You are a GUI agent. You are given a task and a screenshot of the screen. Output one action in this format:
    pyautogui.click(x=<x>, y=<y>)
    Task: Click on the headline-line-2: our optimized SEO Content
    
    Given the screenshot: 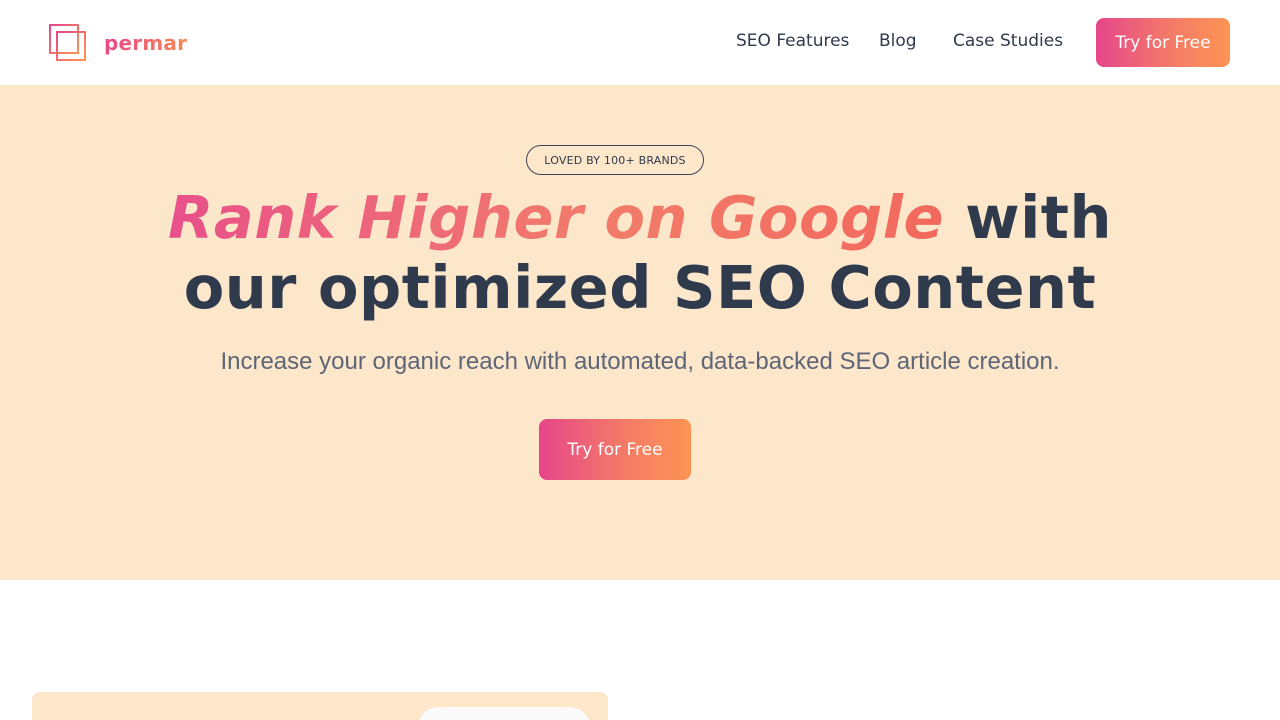 What is the action you would take?
    pyautogui.click(x=640, y=287)
    